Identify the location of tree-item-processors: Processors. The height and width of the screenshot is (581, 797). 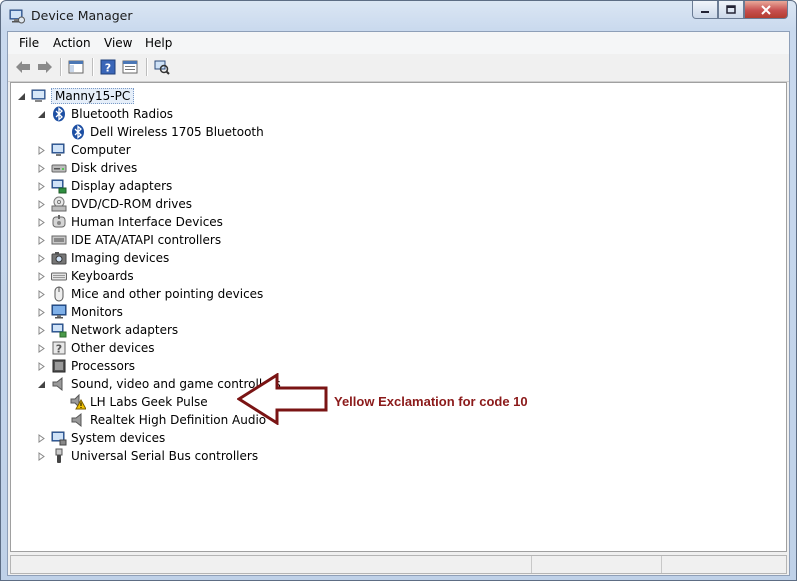
(86, 366).